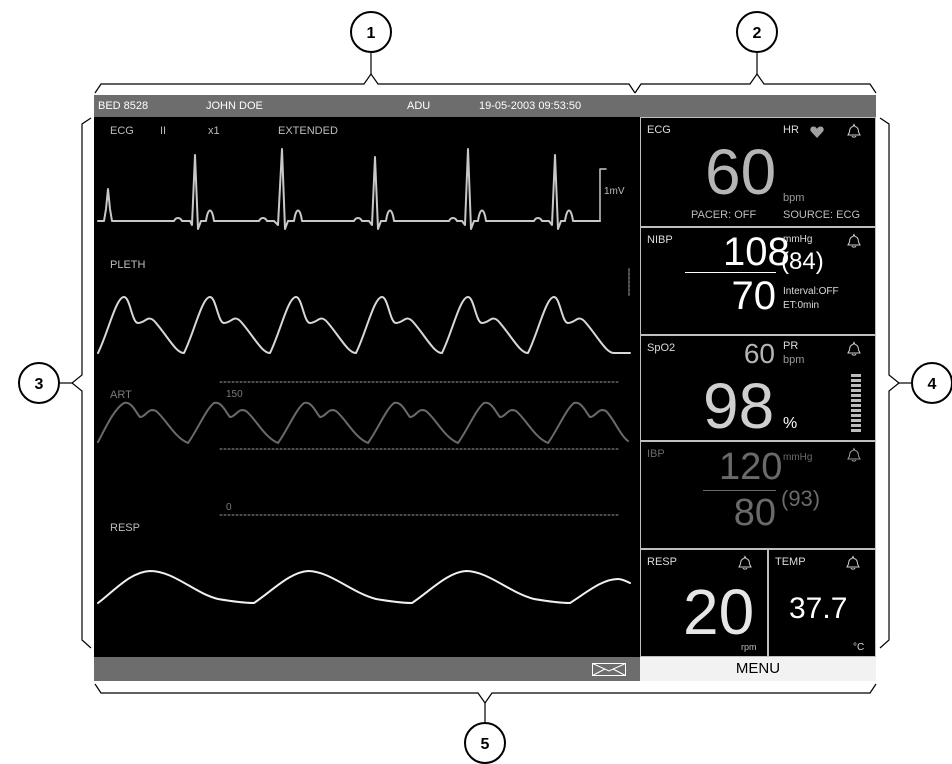 Image resolution: width=952 pixels, height=764 pixels. I want to click on ecg-mode: EXTENDED, so click(308, 131).